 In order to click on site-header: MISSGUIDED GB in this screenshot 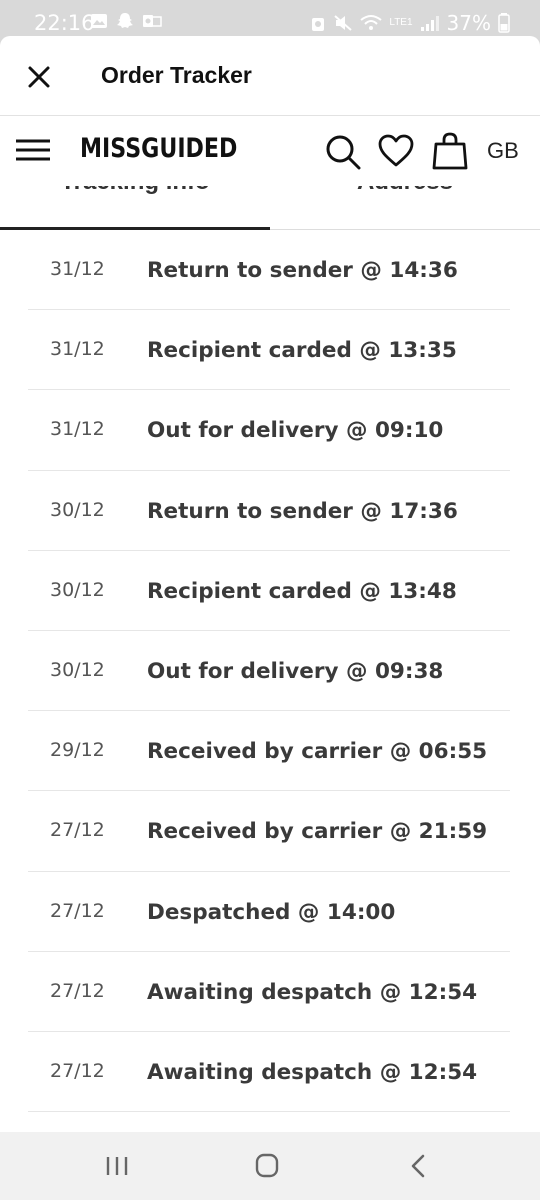, I will do `click(270, 151)`.